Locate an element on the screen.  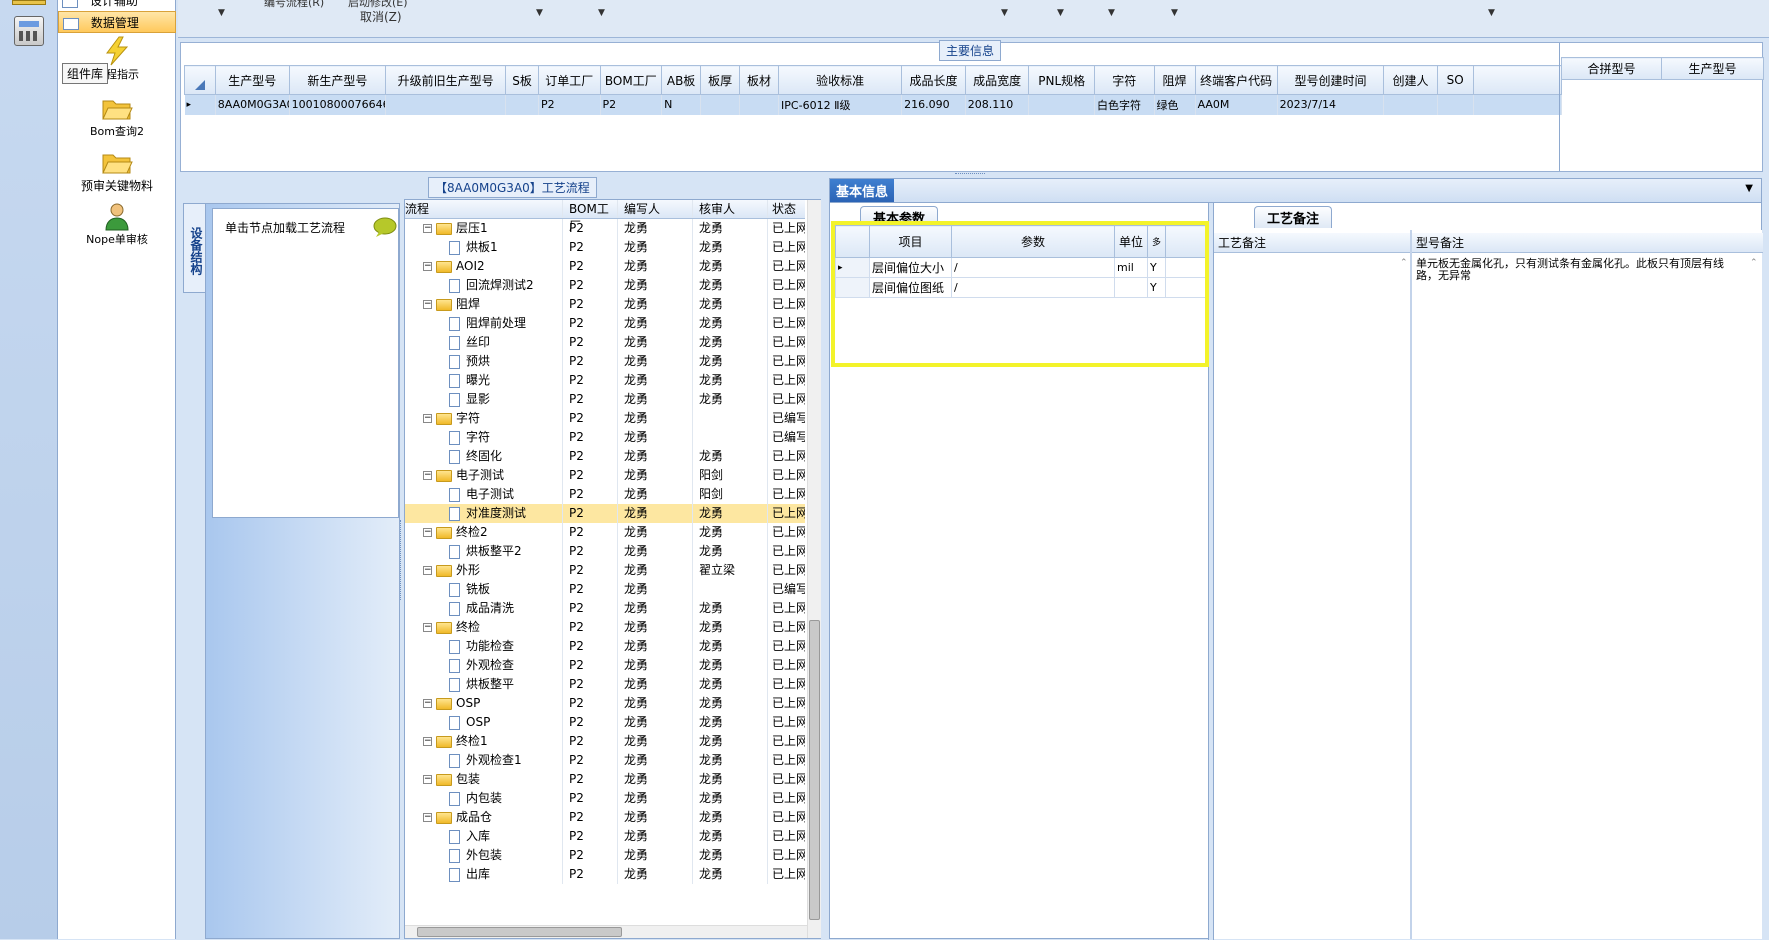
tree-row: 阻焊前处理 P2 龙勇 龙勇 已上网 is located at coordinates (605, 323).